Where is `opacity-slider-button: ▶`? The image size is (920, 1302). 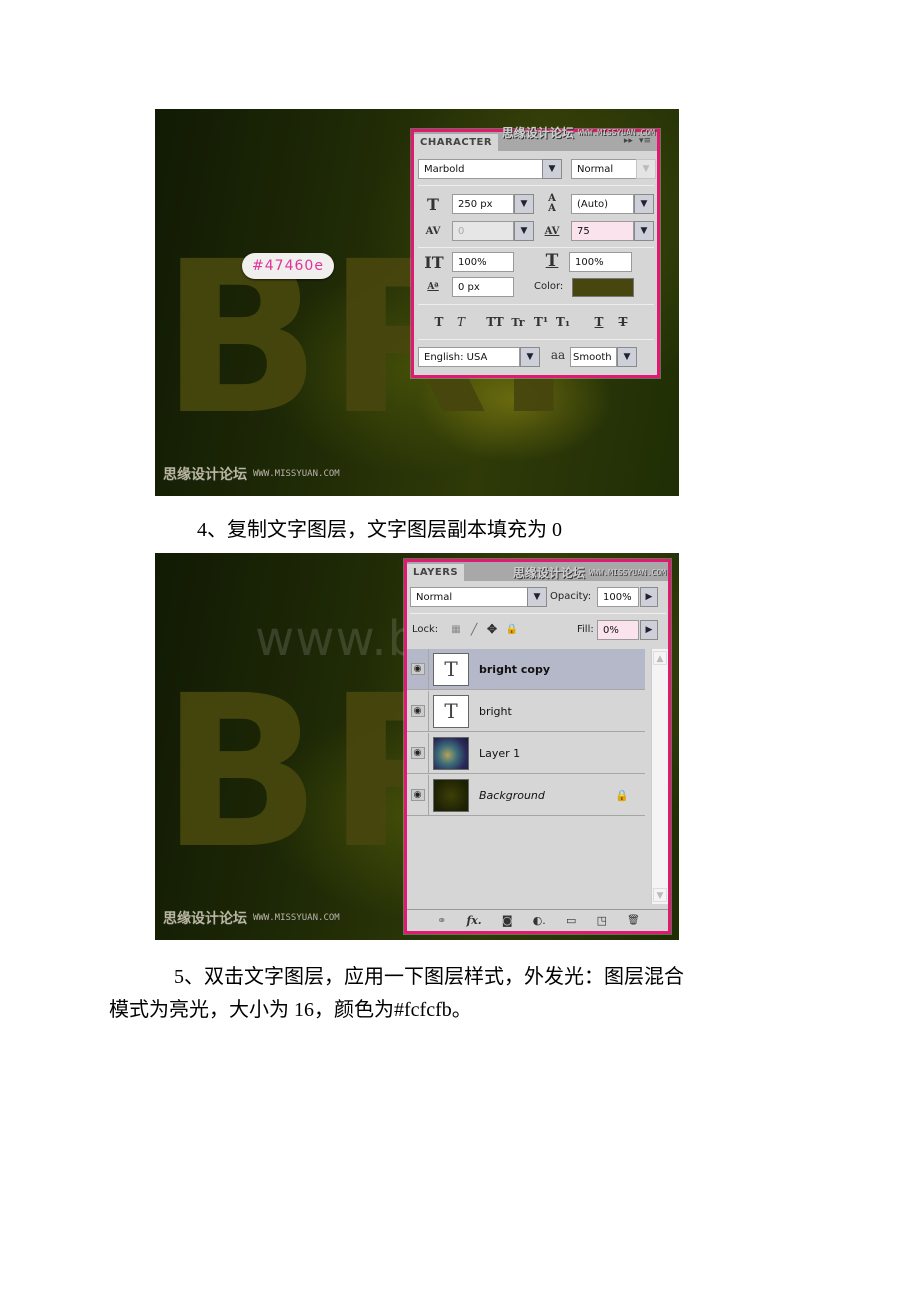 opacity-slider-button: ▶ is located at coordinates (649, 597).